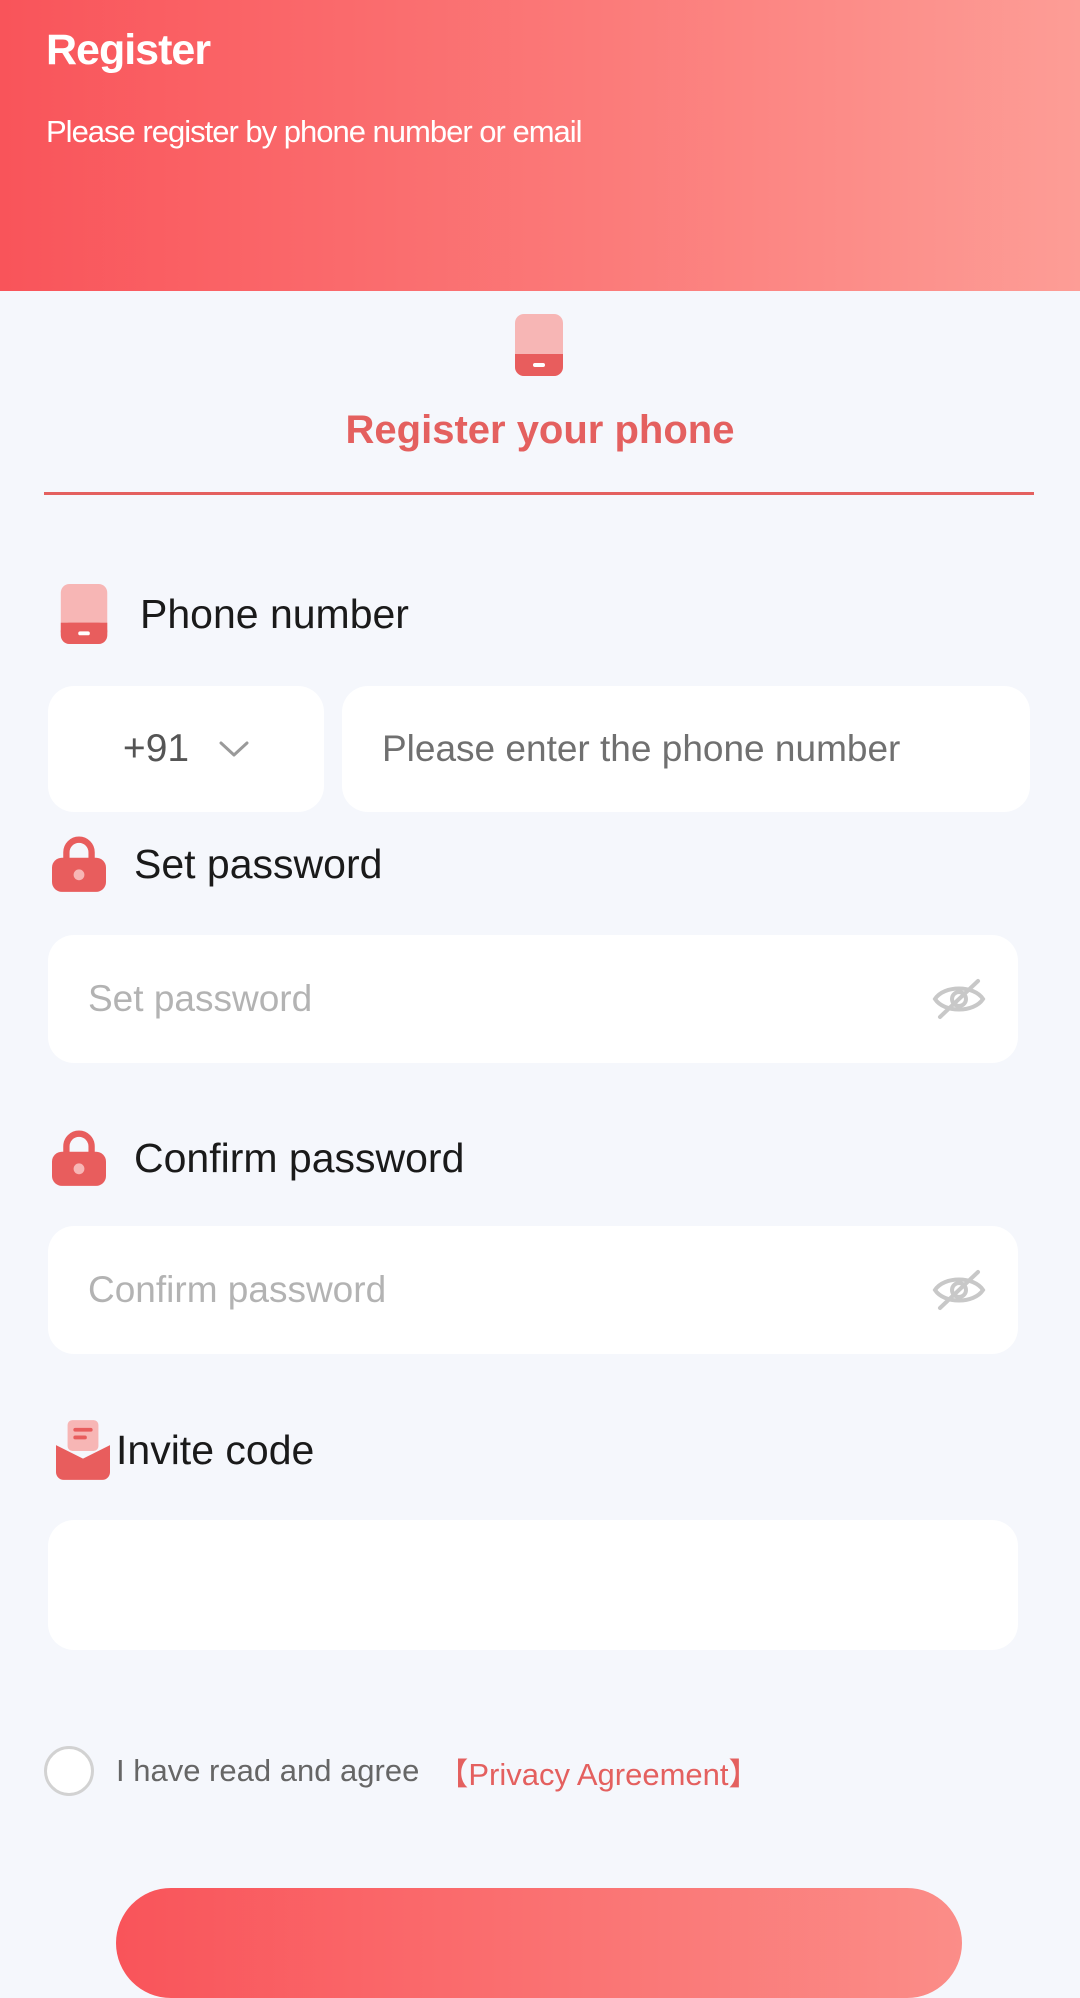 This screenshot has width=1080, height=1998. Describe the element at coordinates (156, 748) in the screenshot. I see `country-code-value: +91` at that location.